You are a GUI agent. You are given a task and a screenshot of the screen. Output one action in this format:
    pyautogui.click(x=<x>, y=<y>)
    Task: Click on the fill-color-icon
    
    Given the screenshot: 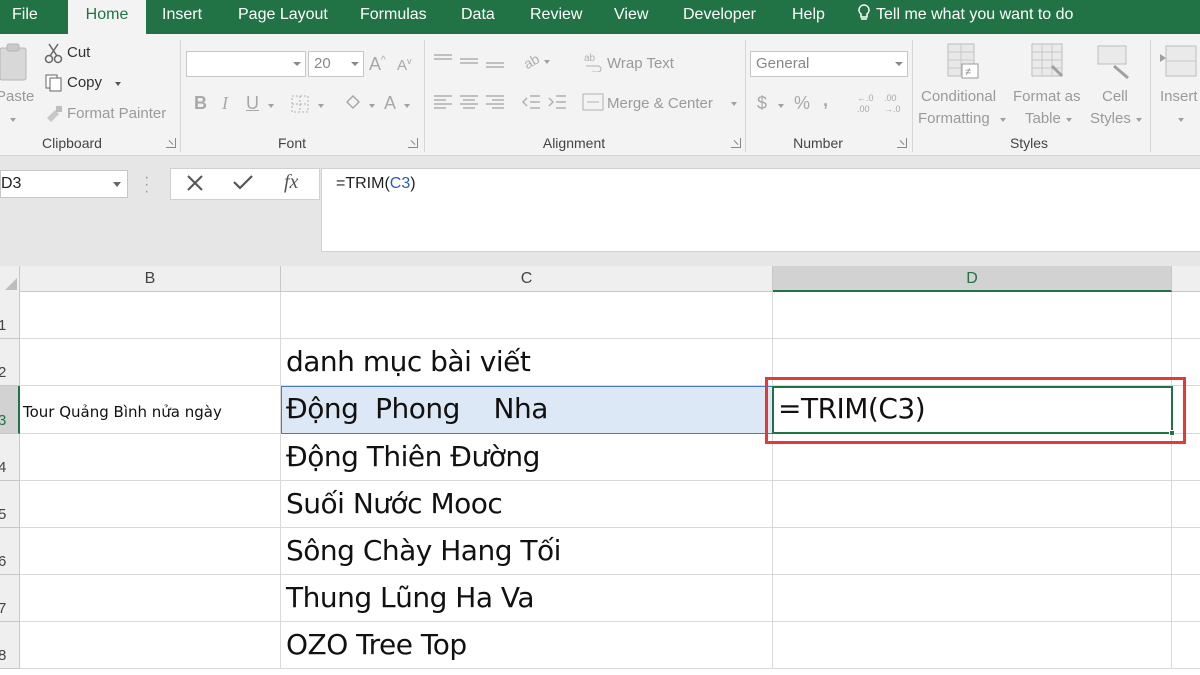 What is the action you would take?
    pyautogui.click(x=353, y=104)
    